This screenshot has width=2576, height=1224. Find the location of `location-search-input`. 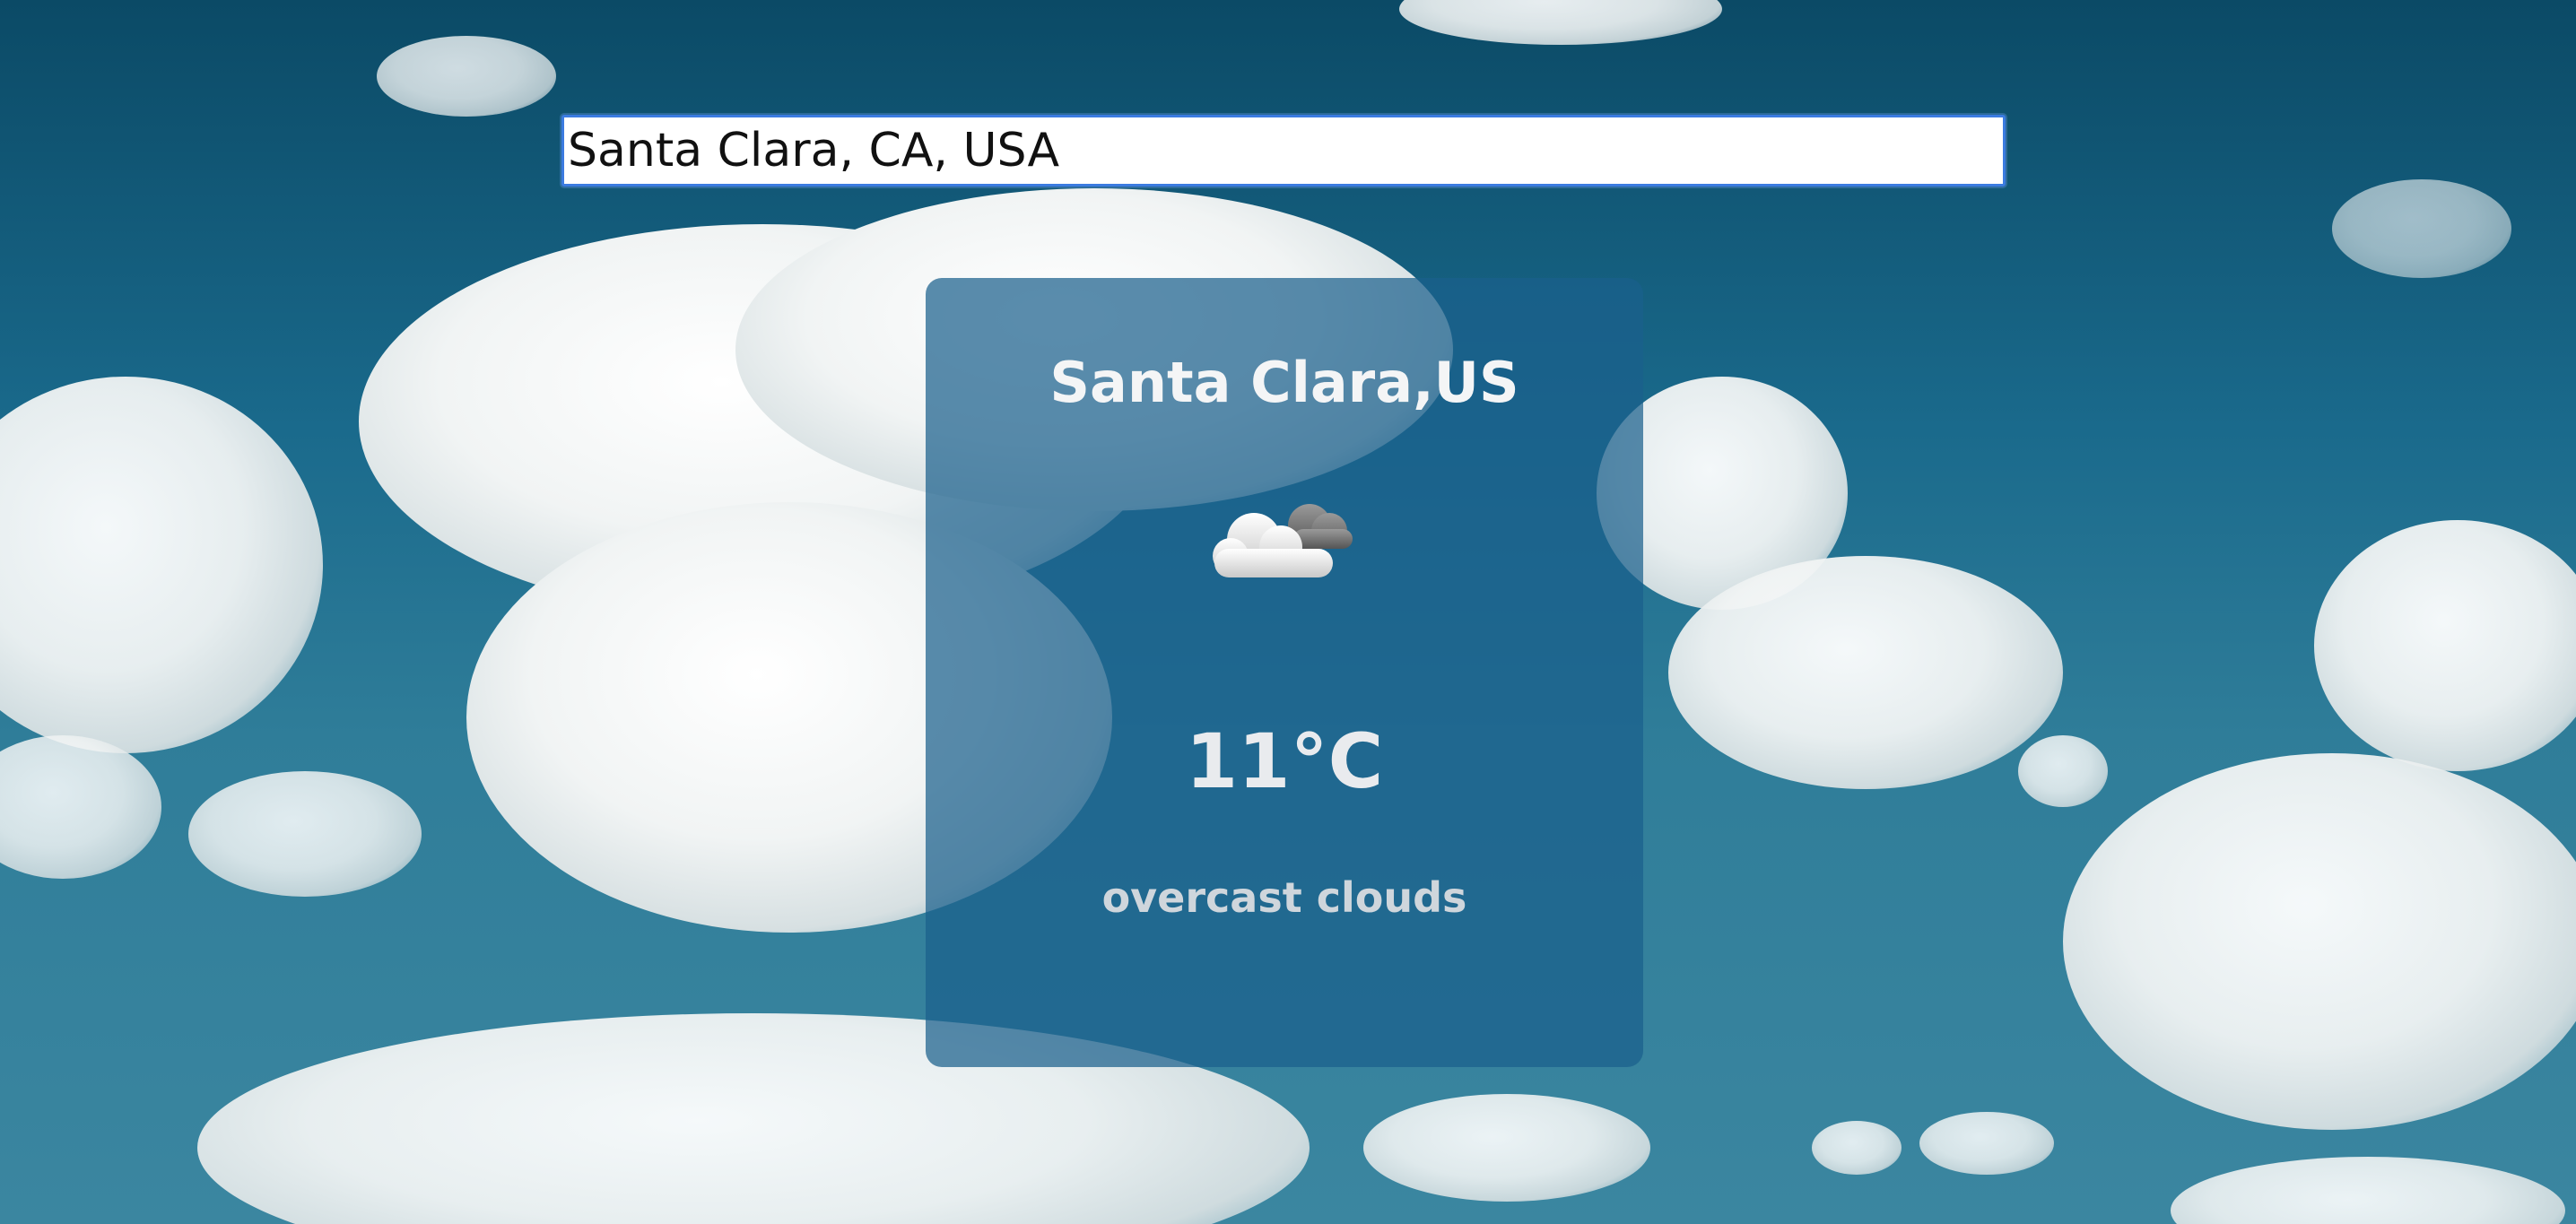

location-search-input is located at coordinates (1283, 151).